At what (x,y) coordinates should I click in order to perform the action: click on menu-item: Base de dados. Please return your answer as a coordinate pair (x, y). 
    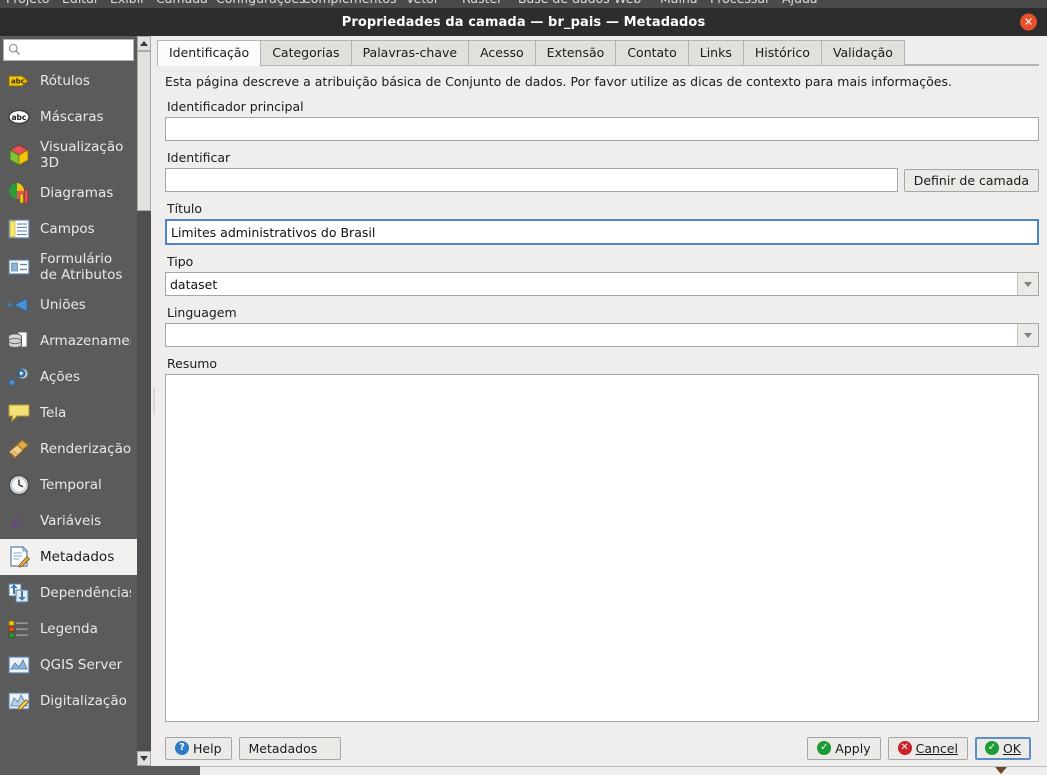
    Looking at the image, I should click on (564, 3).